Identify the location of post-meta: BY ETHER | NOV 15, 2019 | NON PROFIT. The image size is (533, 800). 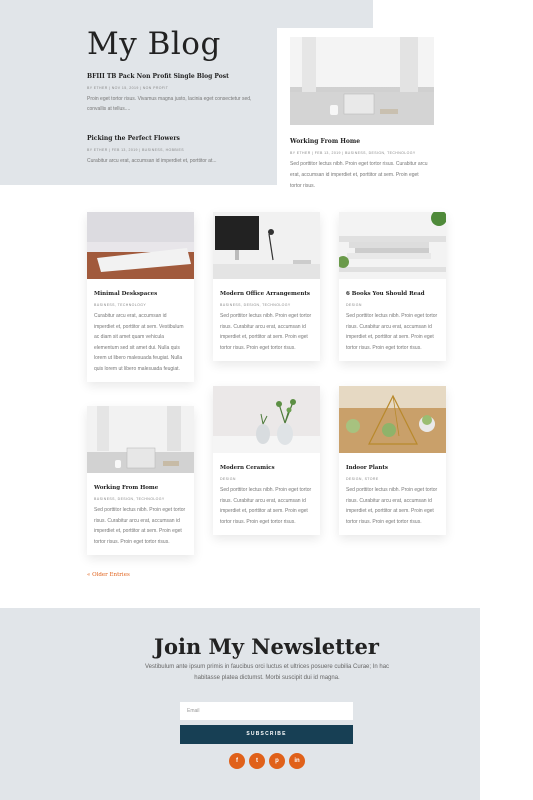
(128, 88).